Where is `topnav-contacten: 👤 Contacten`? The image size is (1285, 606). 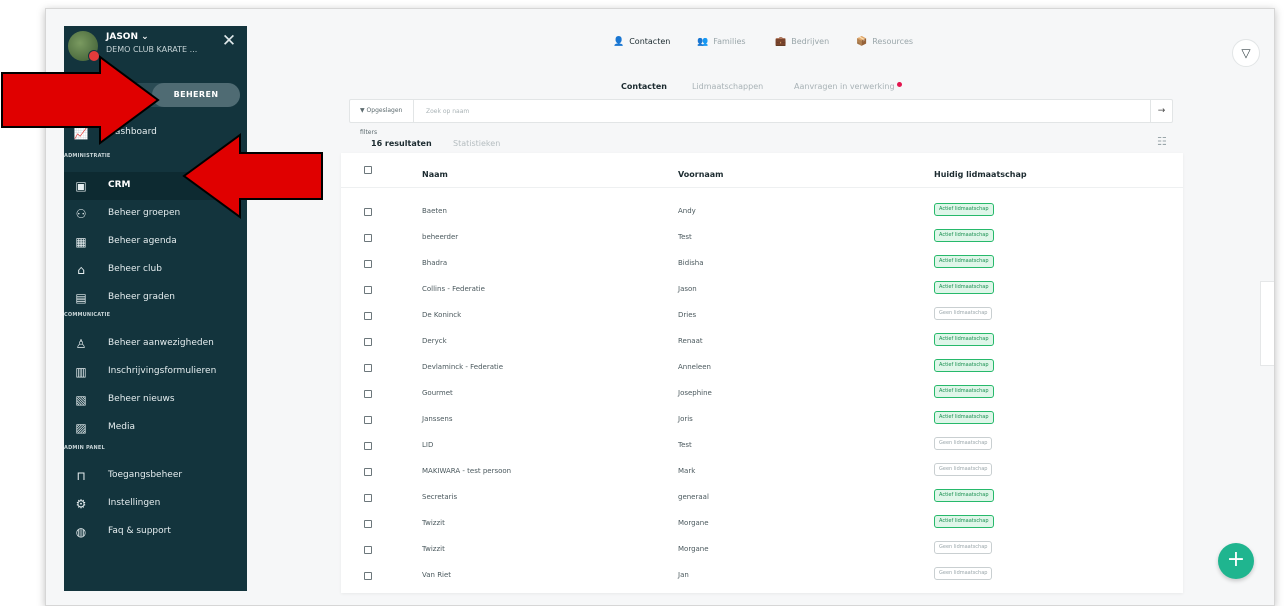 topnav-contacten: 👤 Contacten is located at coordinates (641, 42).